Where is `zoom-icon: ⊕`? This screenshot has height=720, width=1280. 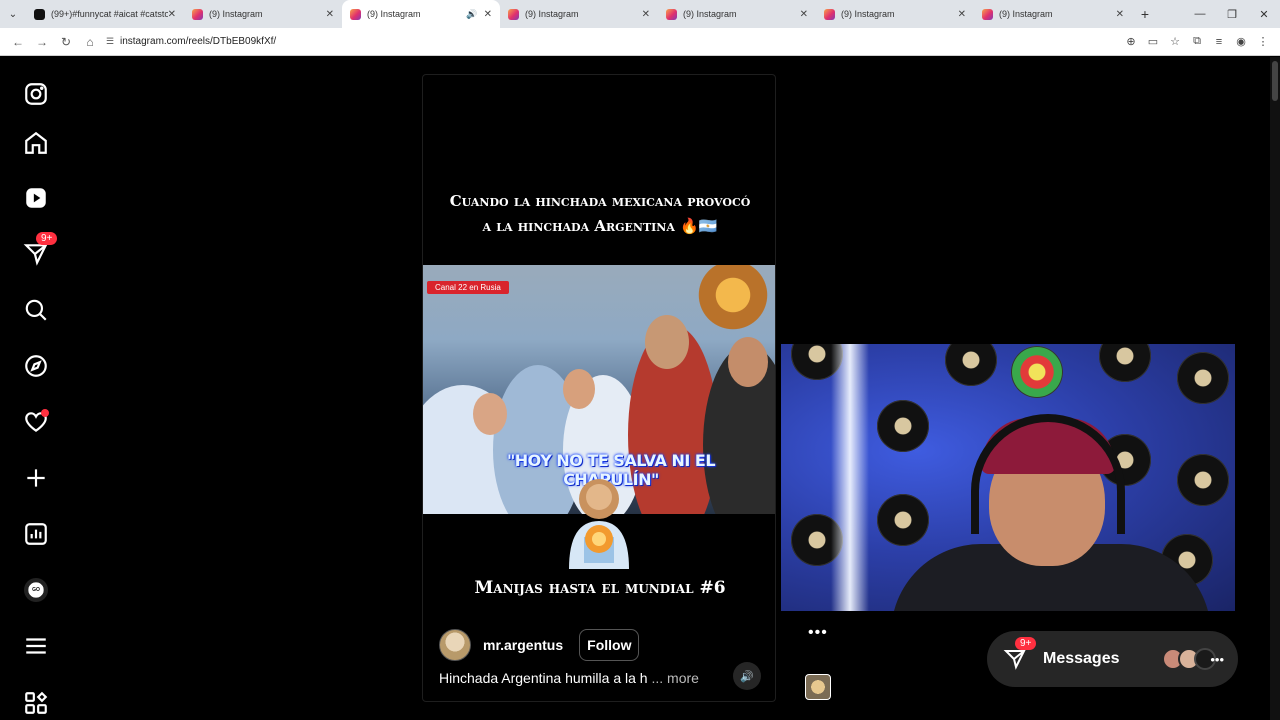
zoom-icon: ⊕ is located at coordinates (1131, 41).